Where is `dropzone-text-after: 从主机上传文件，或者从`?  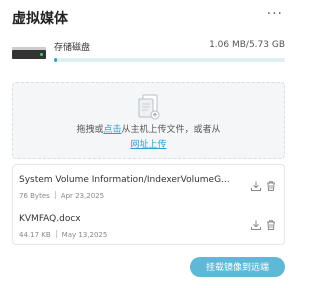 dropzone-text-after: 从主机上传文件，或者从 is located at coordinates (171, 130).